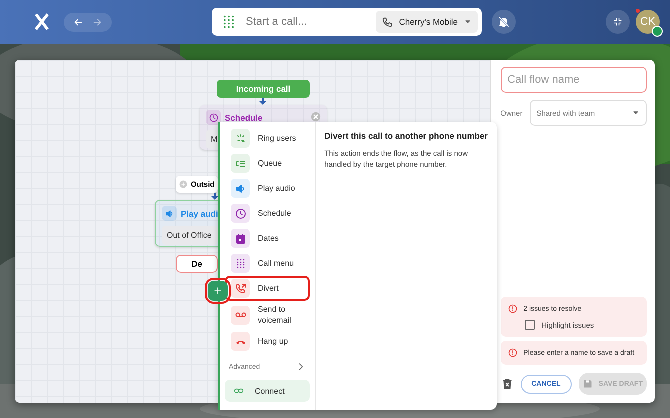 The image size is (670, 418). I want to click on call-search-field: Start a call... Cherry's Mobile, so click(347, 22).